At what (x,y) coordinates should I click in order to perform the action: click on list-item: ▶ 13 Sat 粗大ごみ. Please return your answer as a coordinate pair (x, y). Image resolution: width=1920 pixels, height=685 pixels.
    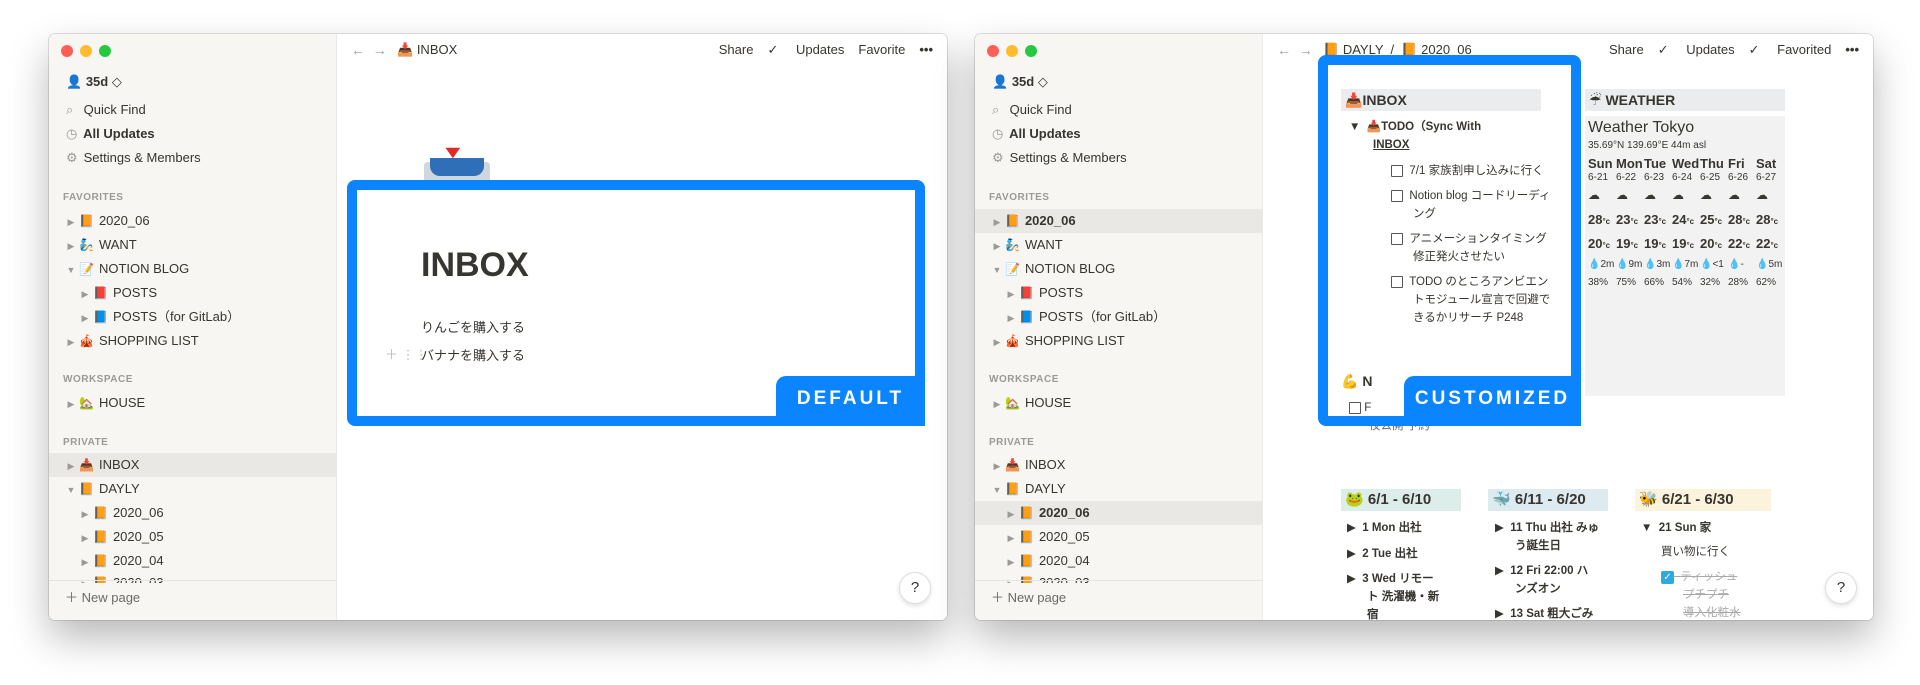
    Looking at the image, I should click on (1544, 612).